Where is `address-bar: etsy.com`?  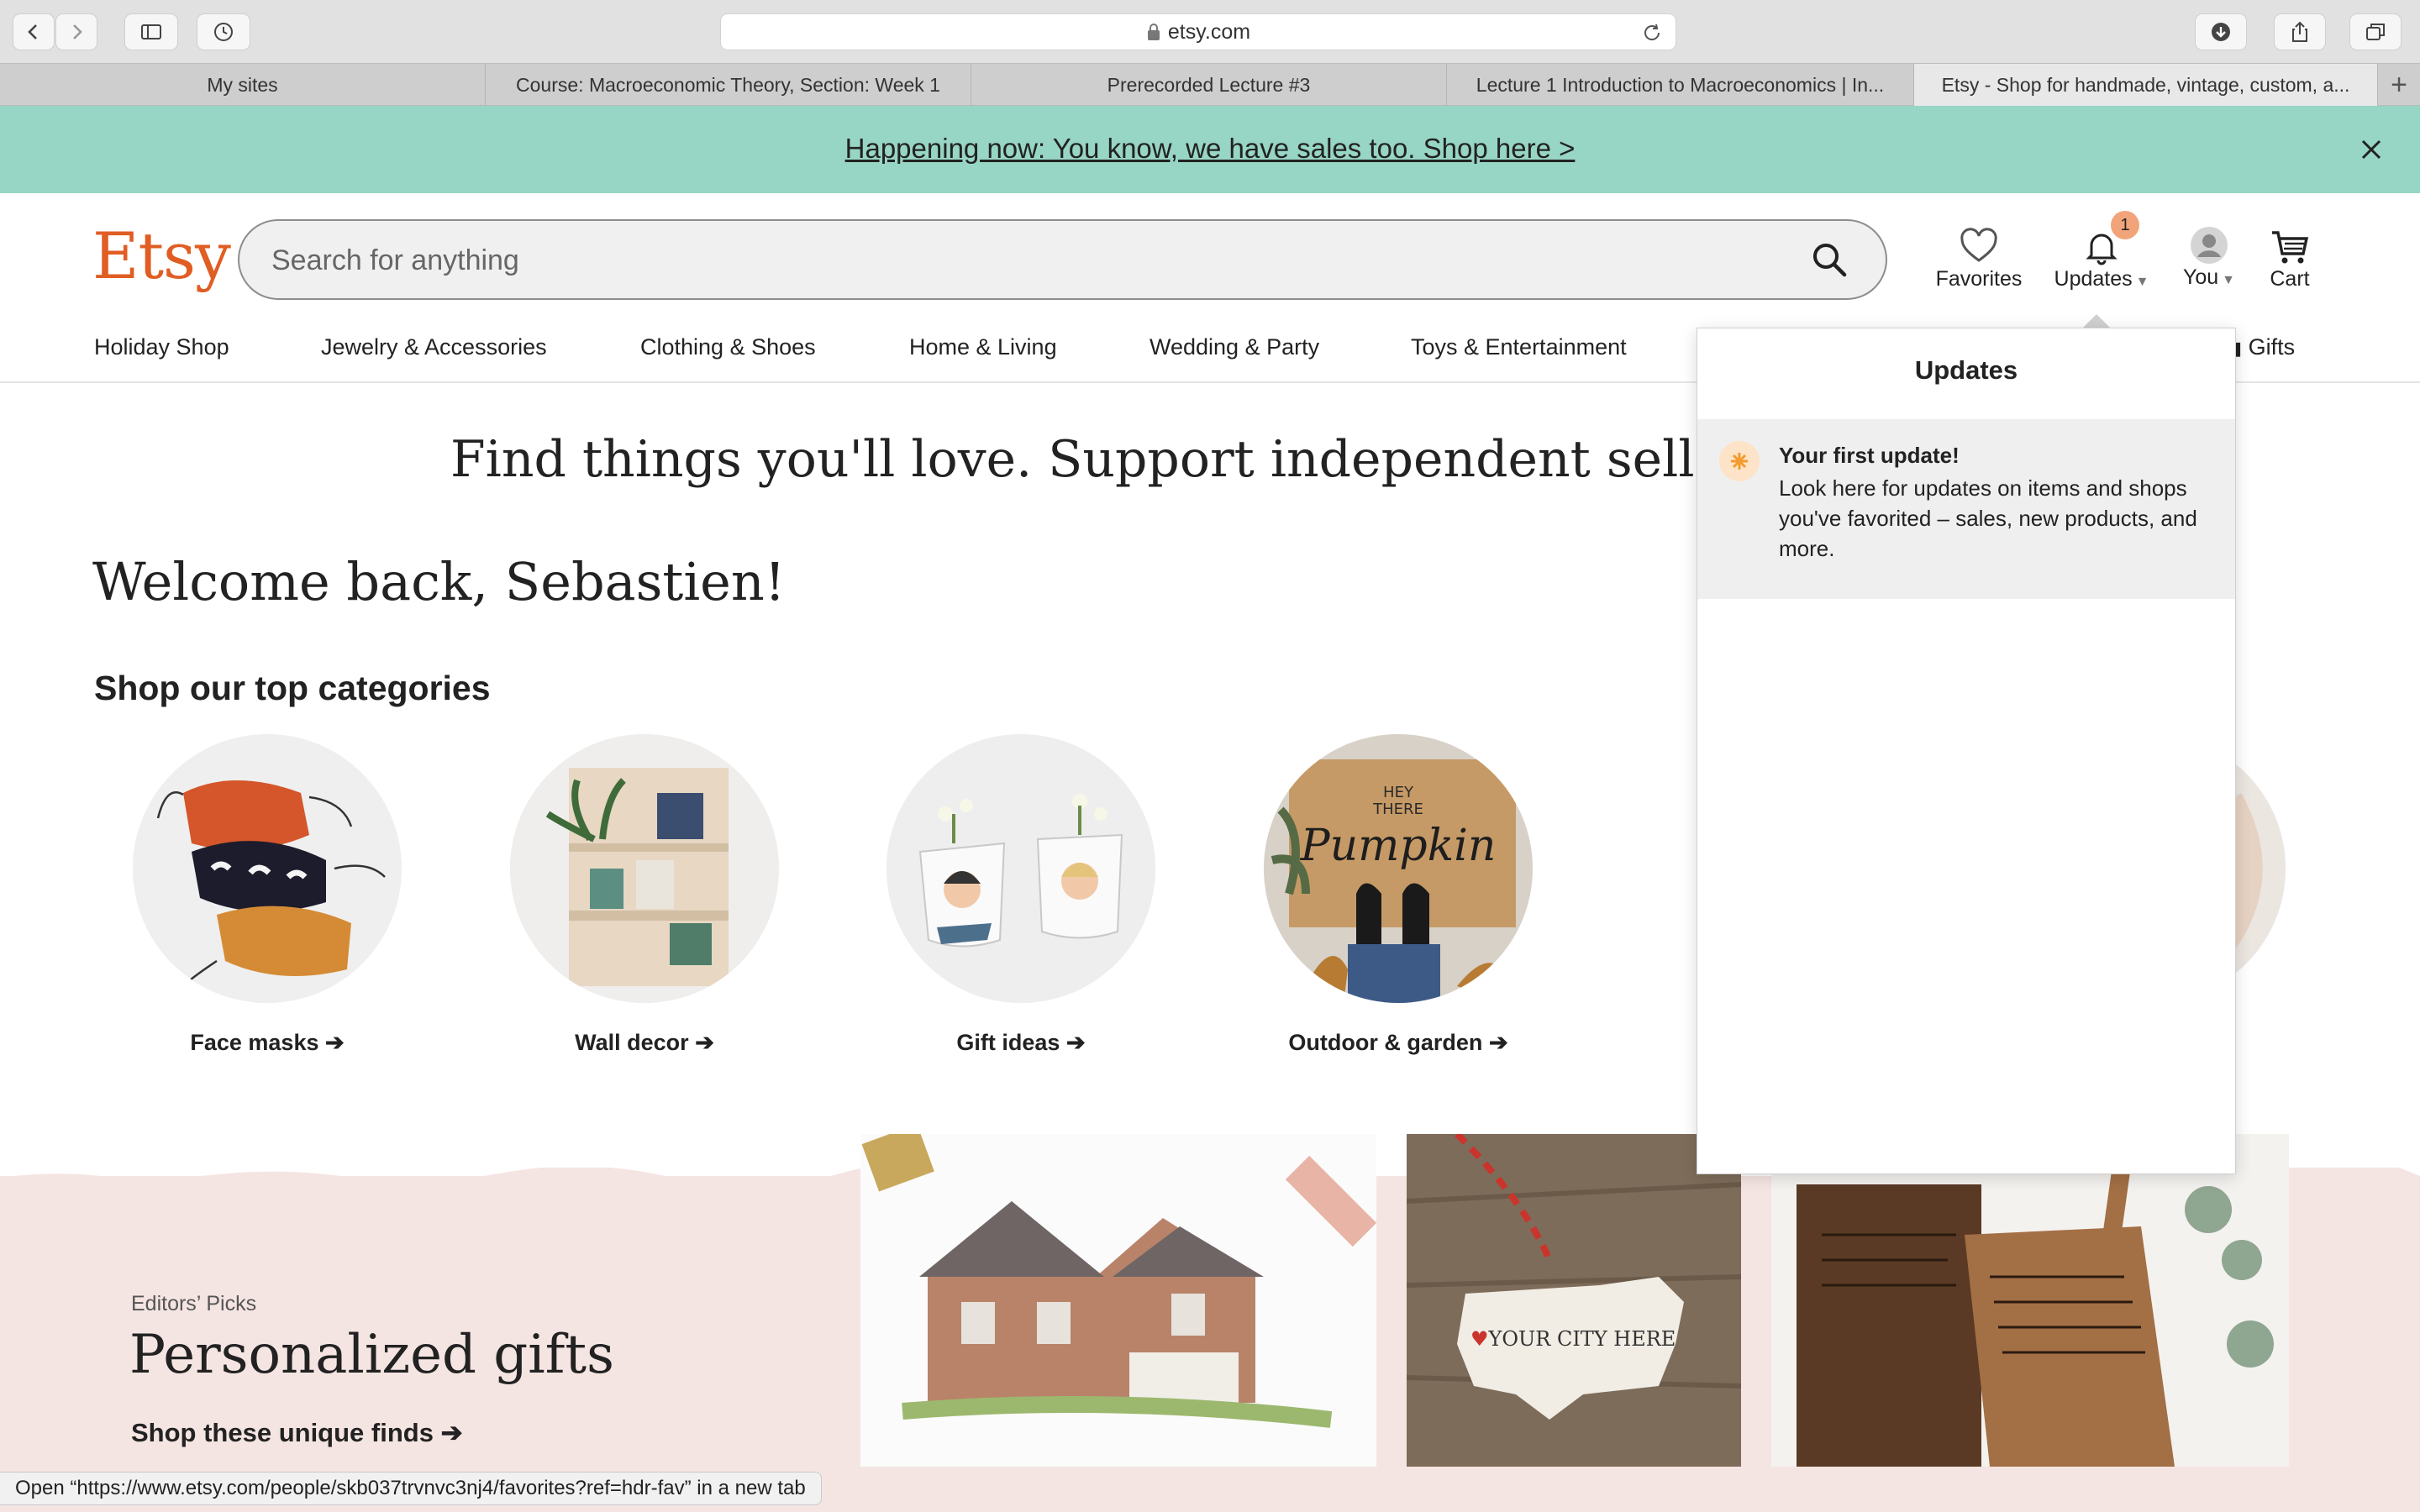
address-bar: etsy.com is located at coordinates (1198, 31).